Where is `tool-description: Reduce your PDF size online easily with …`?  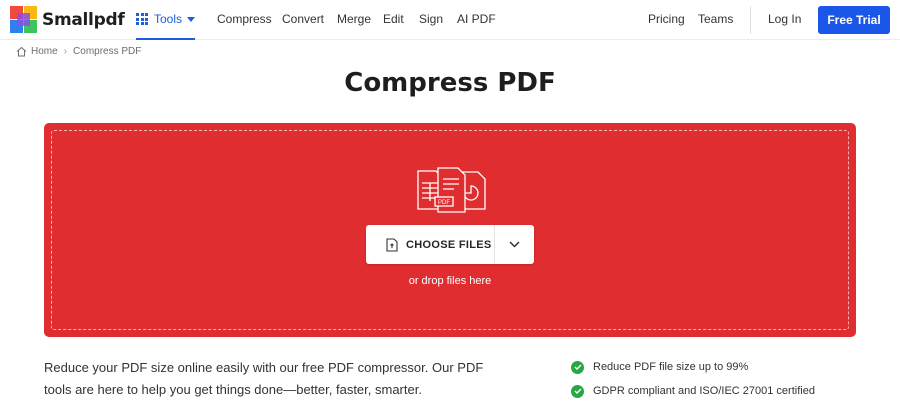 tool-description: Reduce your PDF size online easily with … is located at coordinates (264, 378).